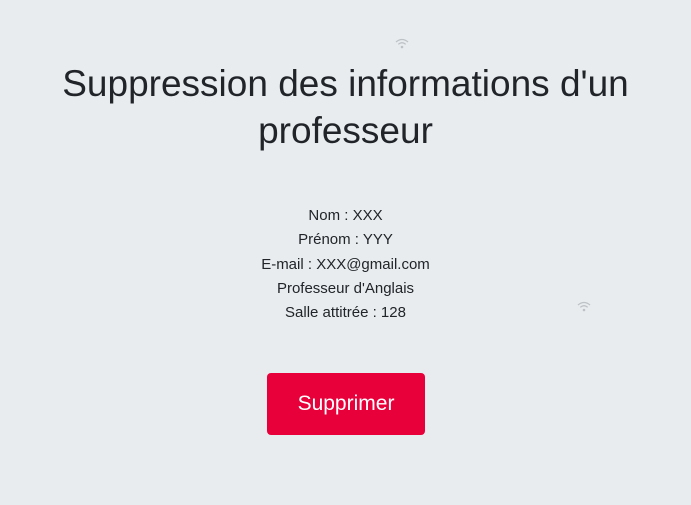 The image size is (691, 505). I want to click on delete-button: Supprimer, so click(346, 404).